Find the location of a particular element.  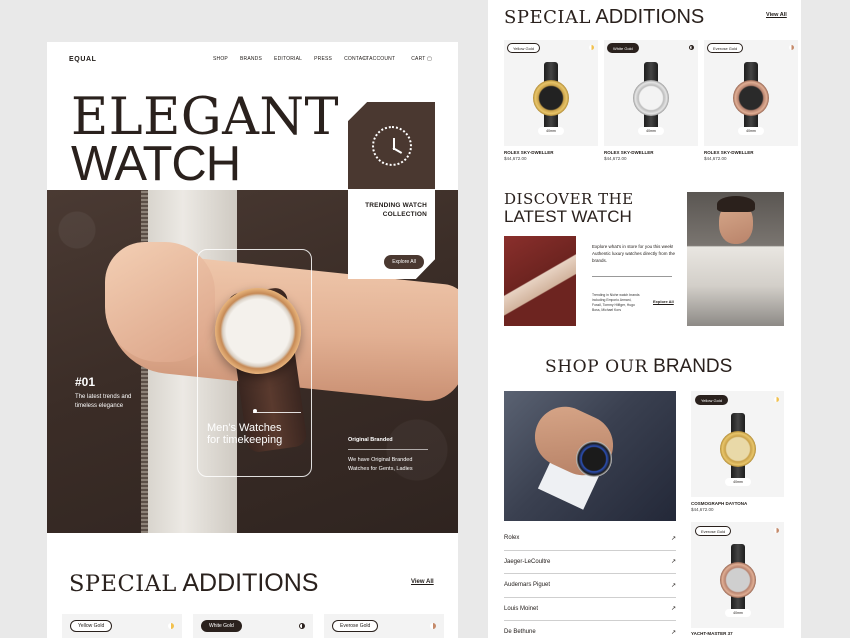

model-portrait-image is located at coordinates (735, 259).